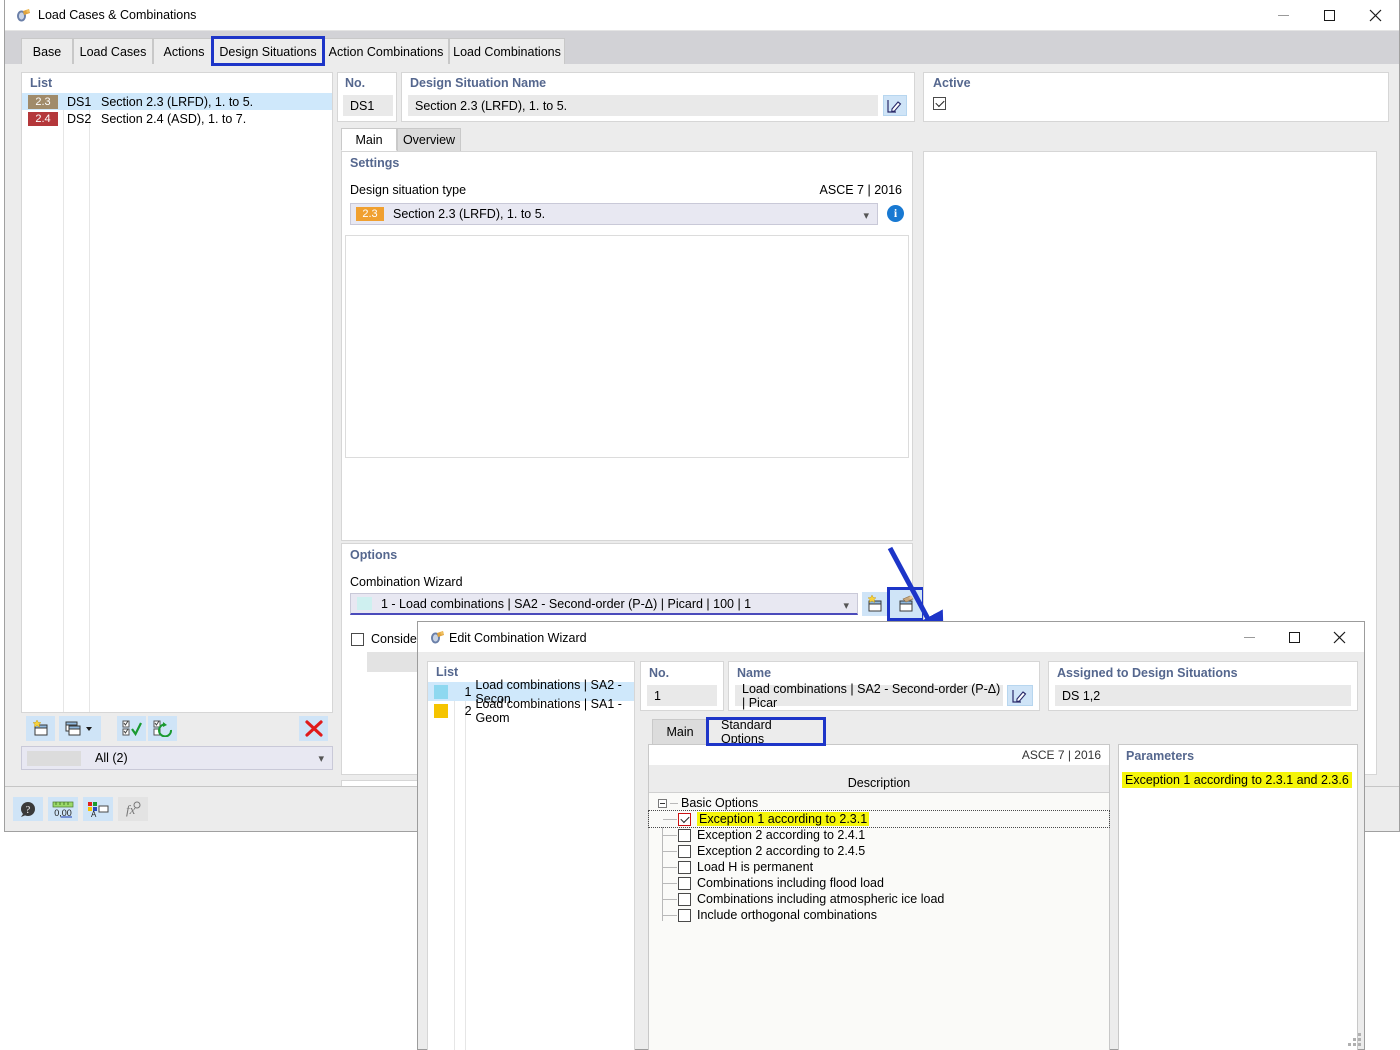  What do you see at coordinates (113, 51) in the screenshot?
I see `tab-load-cases: Load Cases` at bounding box center [113, 51].